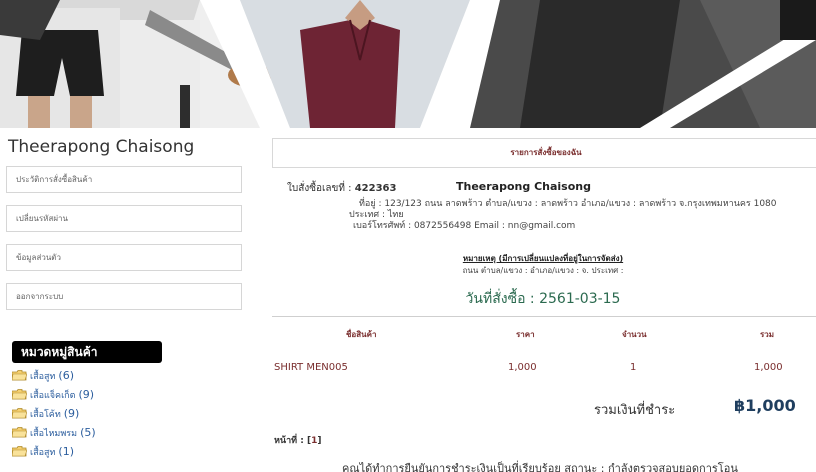 The height and width of the screenshot is (472, 816). I want to click on change-password-button: เปลี่ยนรหัสผ่าน, so click(124, 218).